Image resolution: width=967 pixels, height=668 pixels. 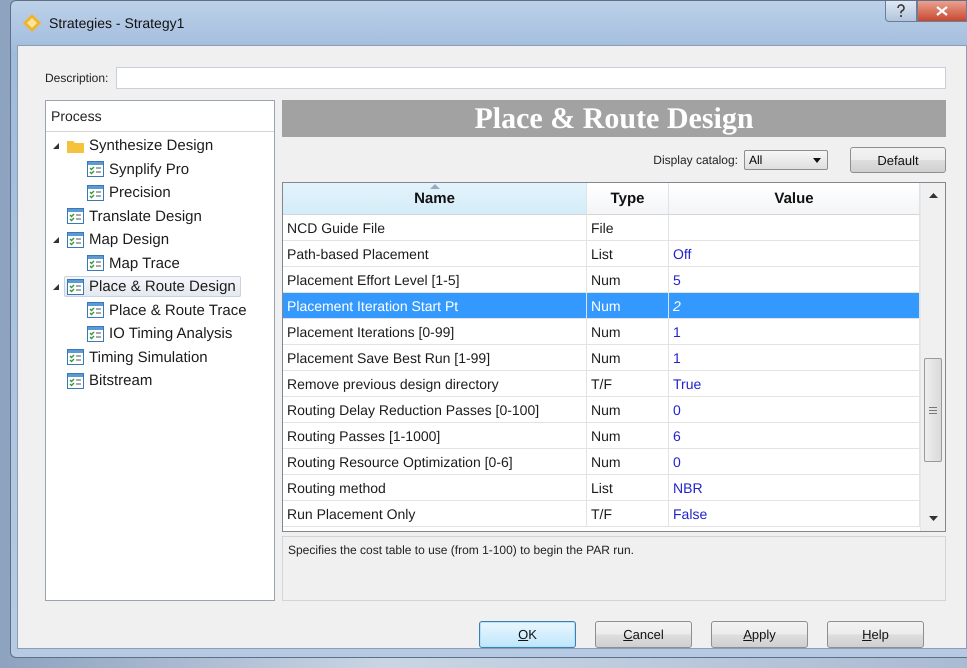 I want to click on tree-item: Map Design, so click(x=119, y=239).